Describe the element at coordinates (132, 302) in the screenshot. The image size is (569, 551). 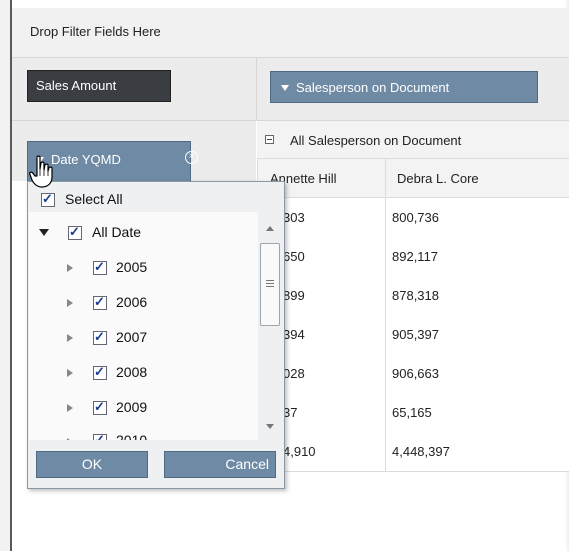
I see `tree-item-label: 2006` at that location.